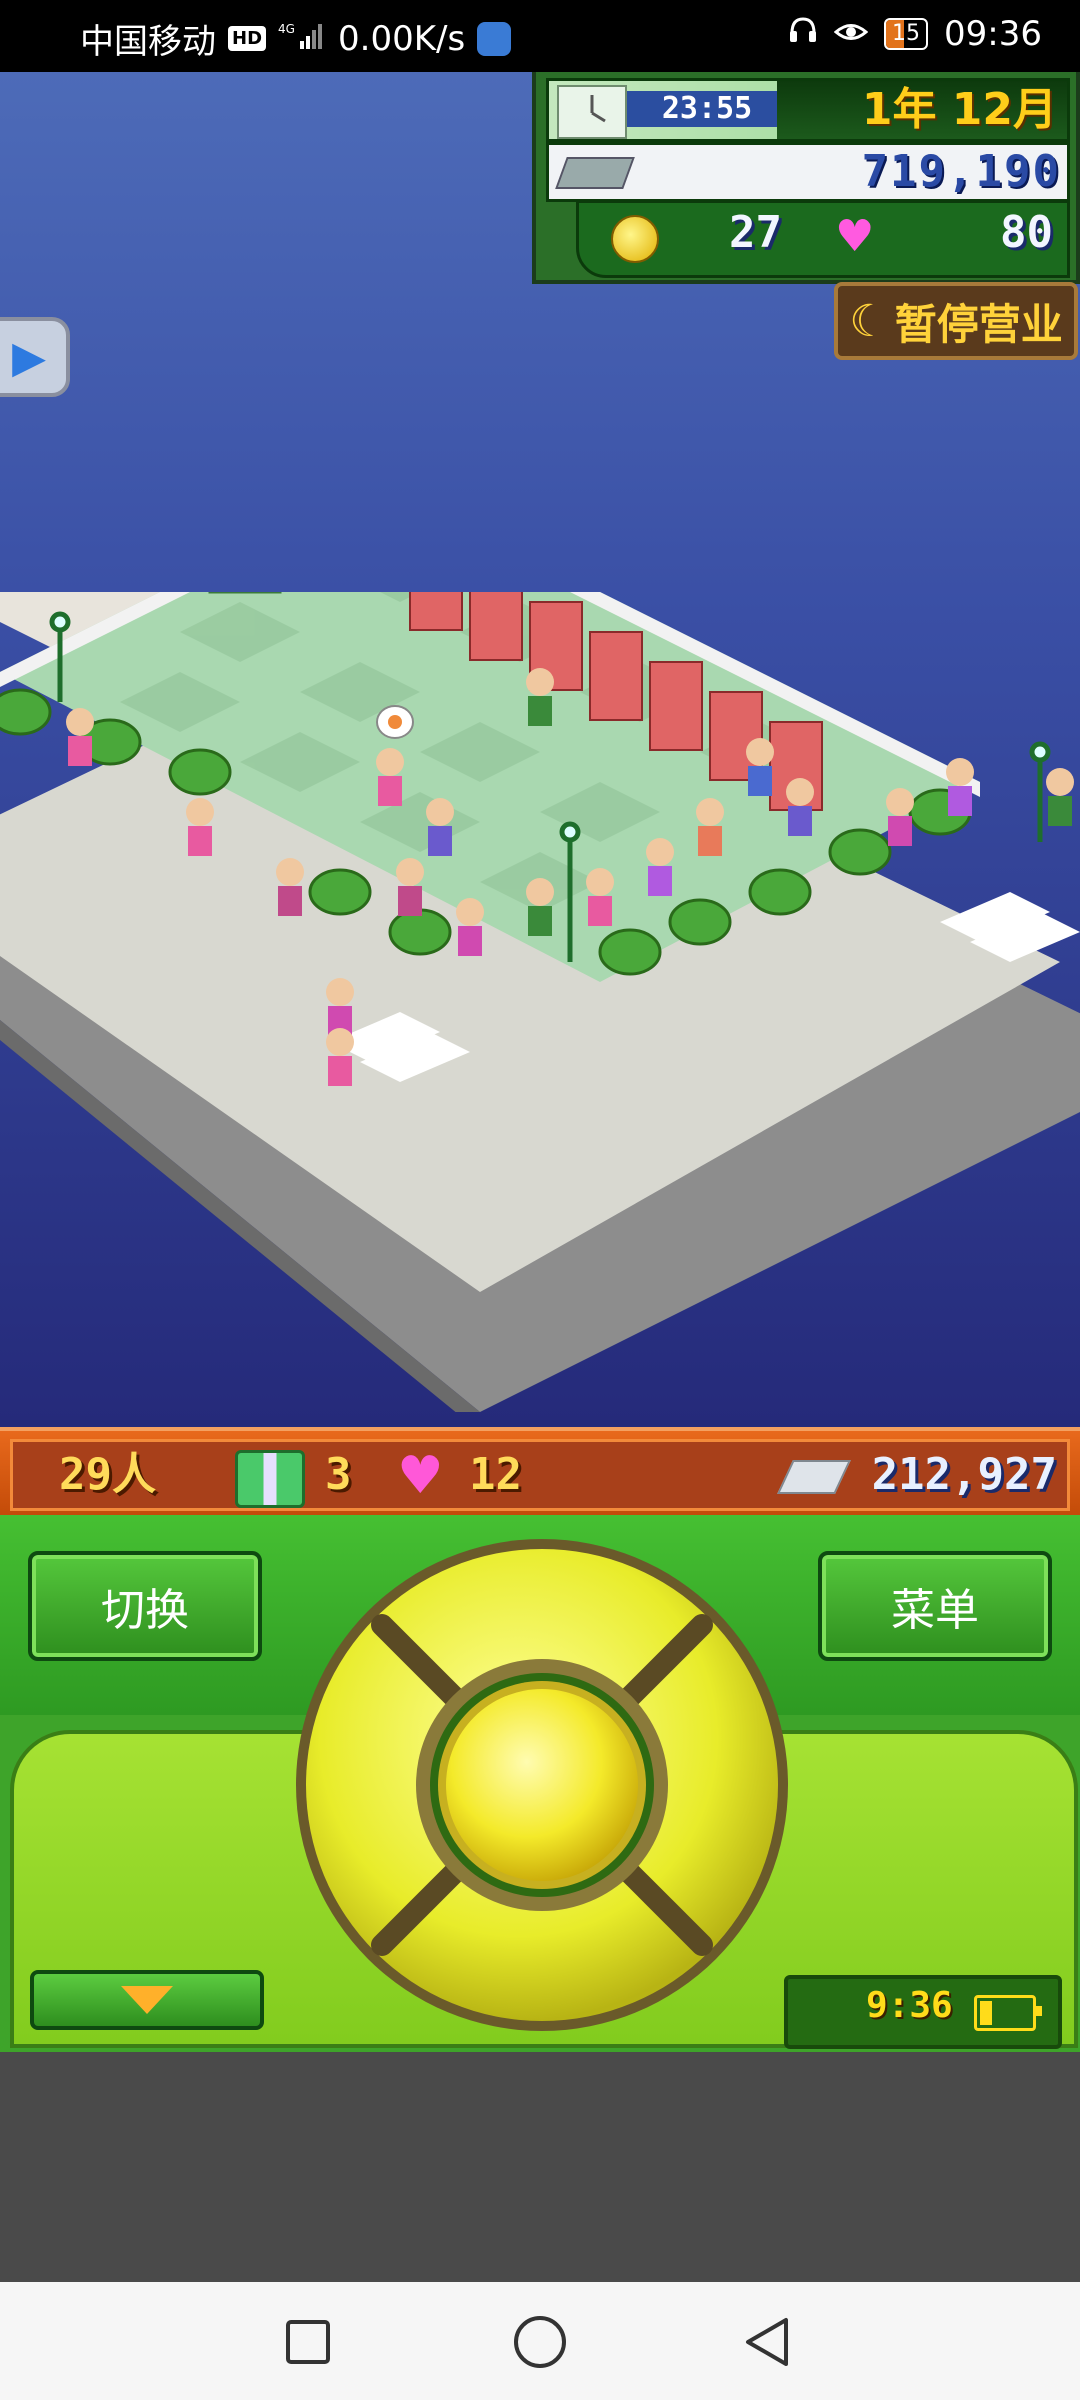 Image resolution: width=1080 pixels, height=2400 pixels. What do you see at coordinates (961, 171) in the screenshot?
I see `money-total: 719,190` at bounding box center [961, 171].